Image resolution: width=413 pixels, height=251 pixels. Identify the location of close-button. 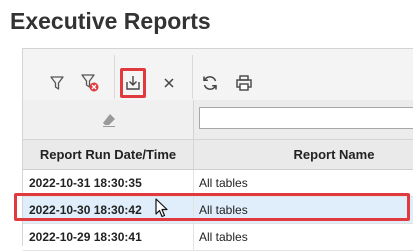
(169, 83).